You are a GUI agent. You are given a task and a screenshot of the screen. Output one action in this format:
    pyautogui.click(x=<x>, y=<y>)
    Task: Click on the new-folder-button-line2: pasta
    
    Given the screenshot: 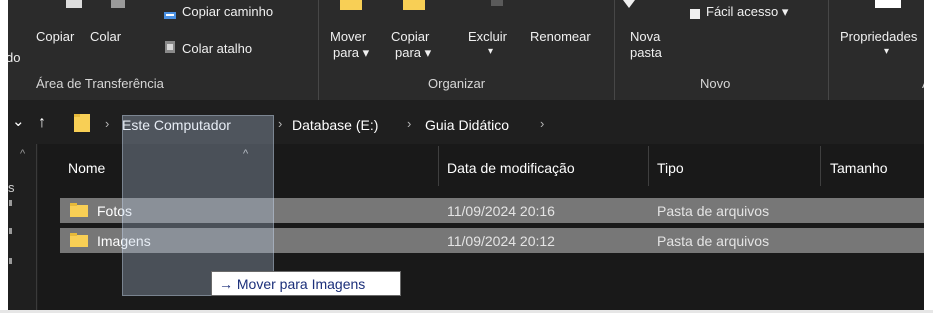 What is the action you would take?
    pyautogui.click(x=646, y=52)
    